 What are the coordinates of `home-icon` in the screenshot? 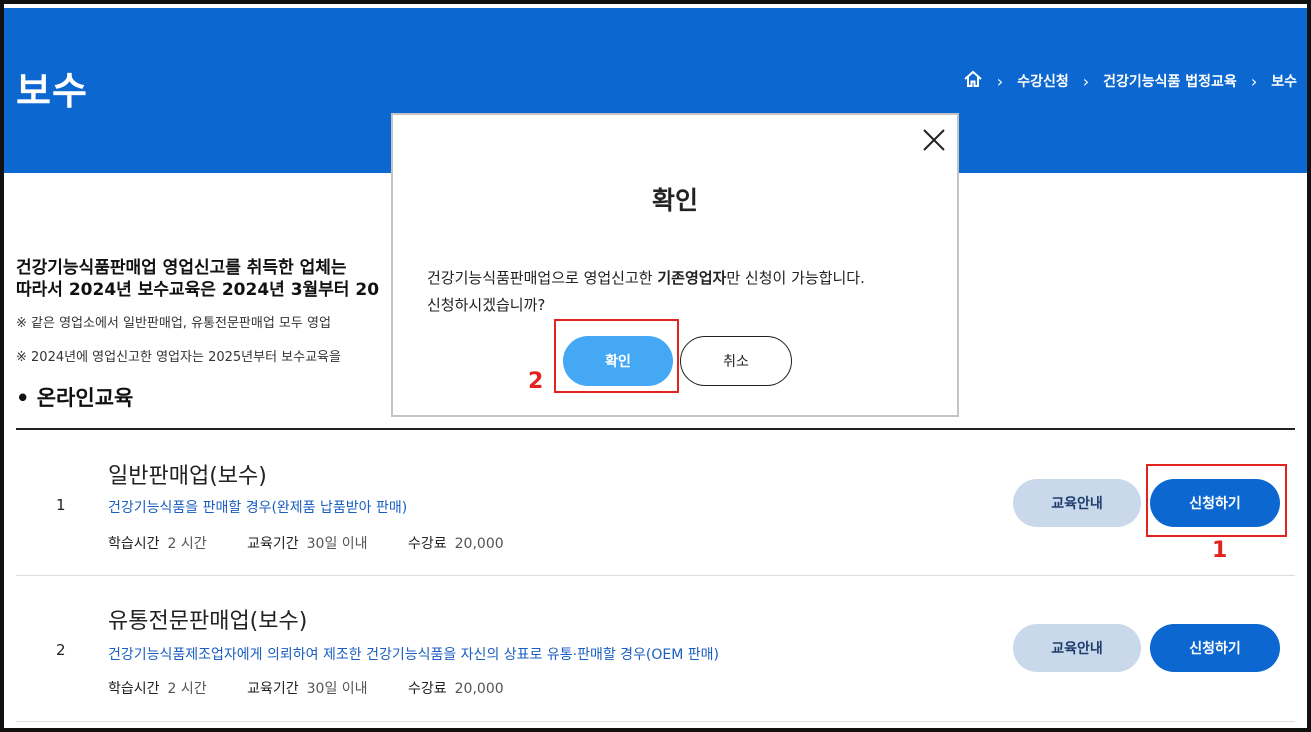 It's located at (973, 81).